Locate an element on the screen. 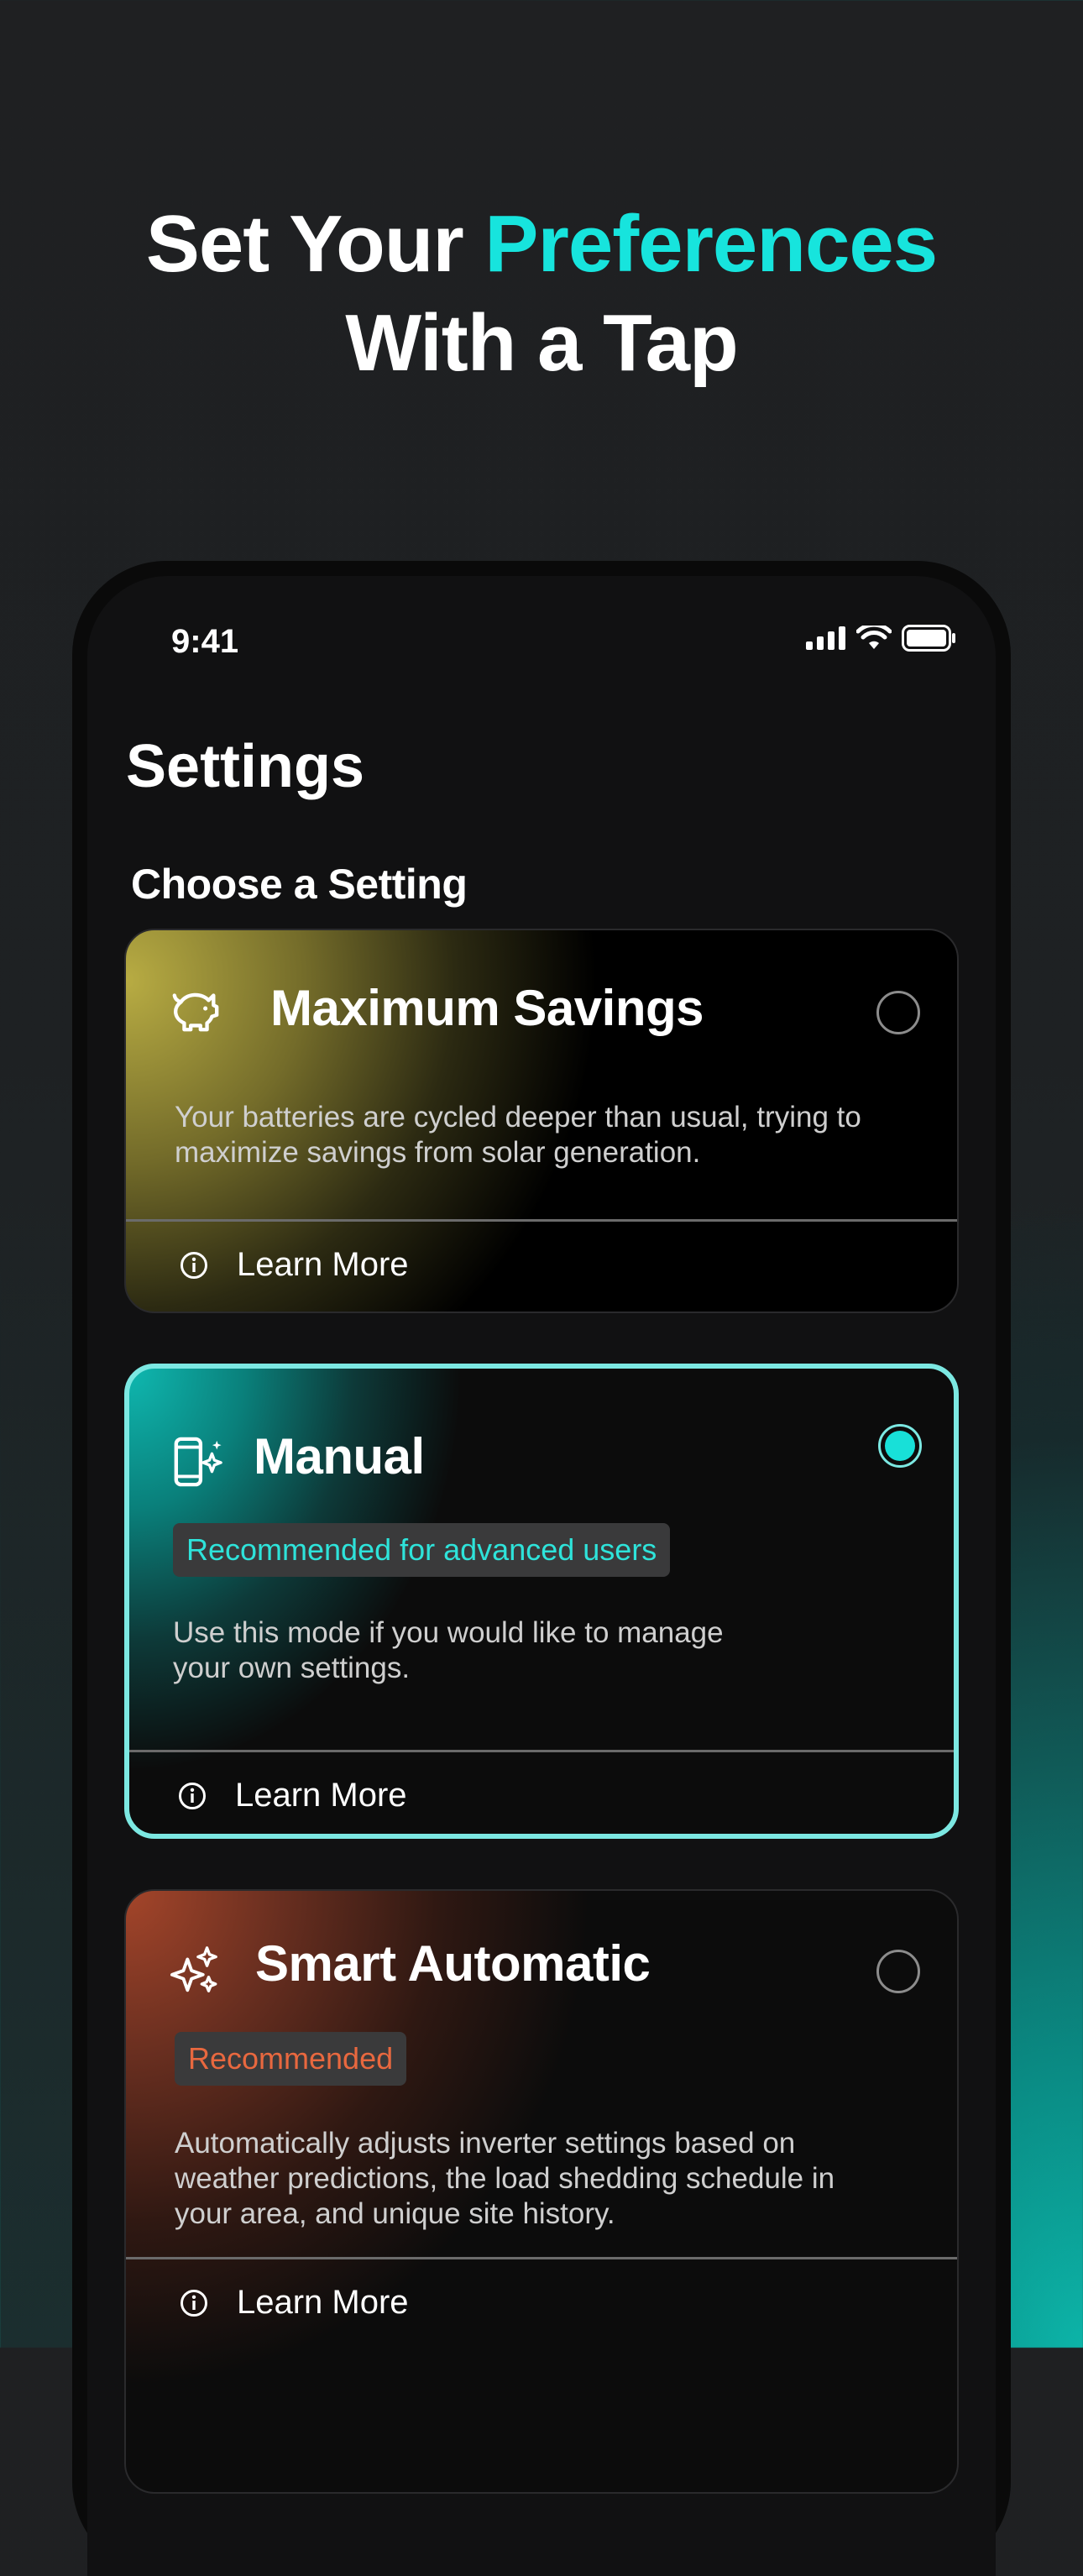 Image resolution: width=1083 pixels, height=2576 pixels. badge-advanced-users: Recommended for advanced users is located at coordinates (422, 1550).